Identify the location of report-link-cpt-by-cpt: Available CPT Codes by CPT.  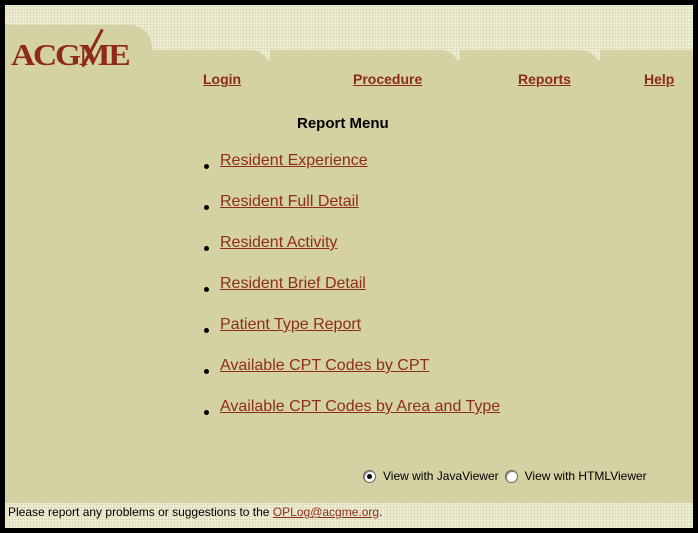
(324, 366).